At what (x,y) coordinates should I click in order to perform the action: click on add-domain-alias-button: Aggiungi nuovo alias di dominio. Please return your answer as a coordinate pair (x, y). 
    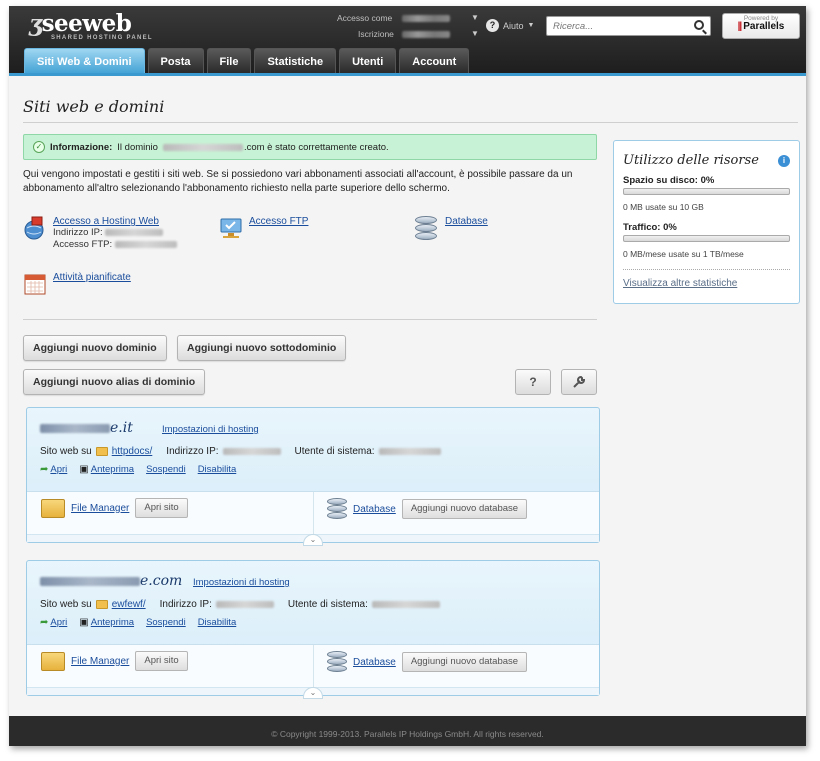
    Looking at the image, I should click on (114, 382).